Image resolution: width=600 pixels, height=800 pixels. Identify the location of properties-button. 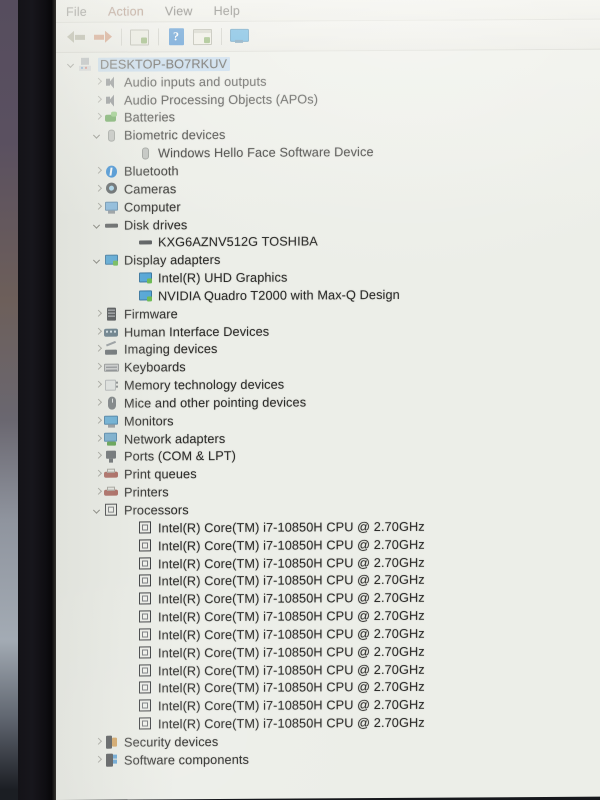
(139, 37).